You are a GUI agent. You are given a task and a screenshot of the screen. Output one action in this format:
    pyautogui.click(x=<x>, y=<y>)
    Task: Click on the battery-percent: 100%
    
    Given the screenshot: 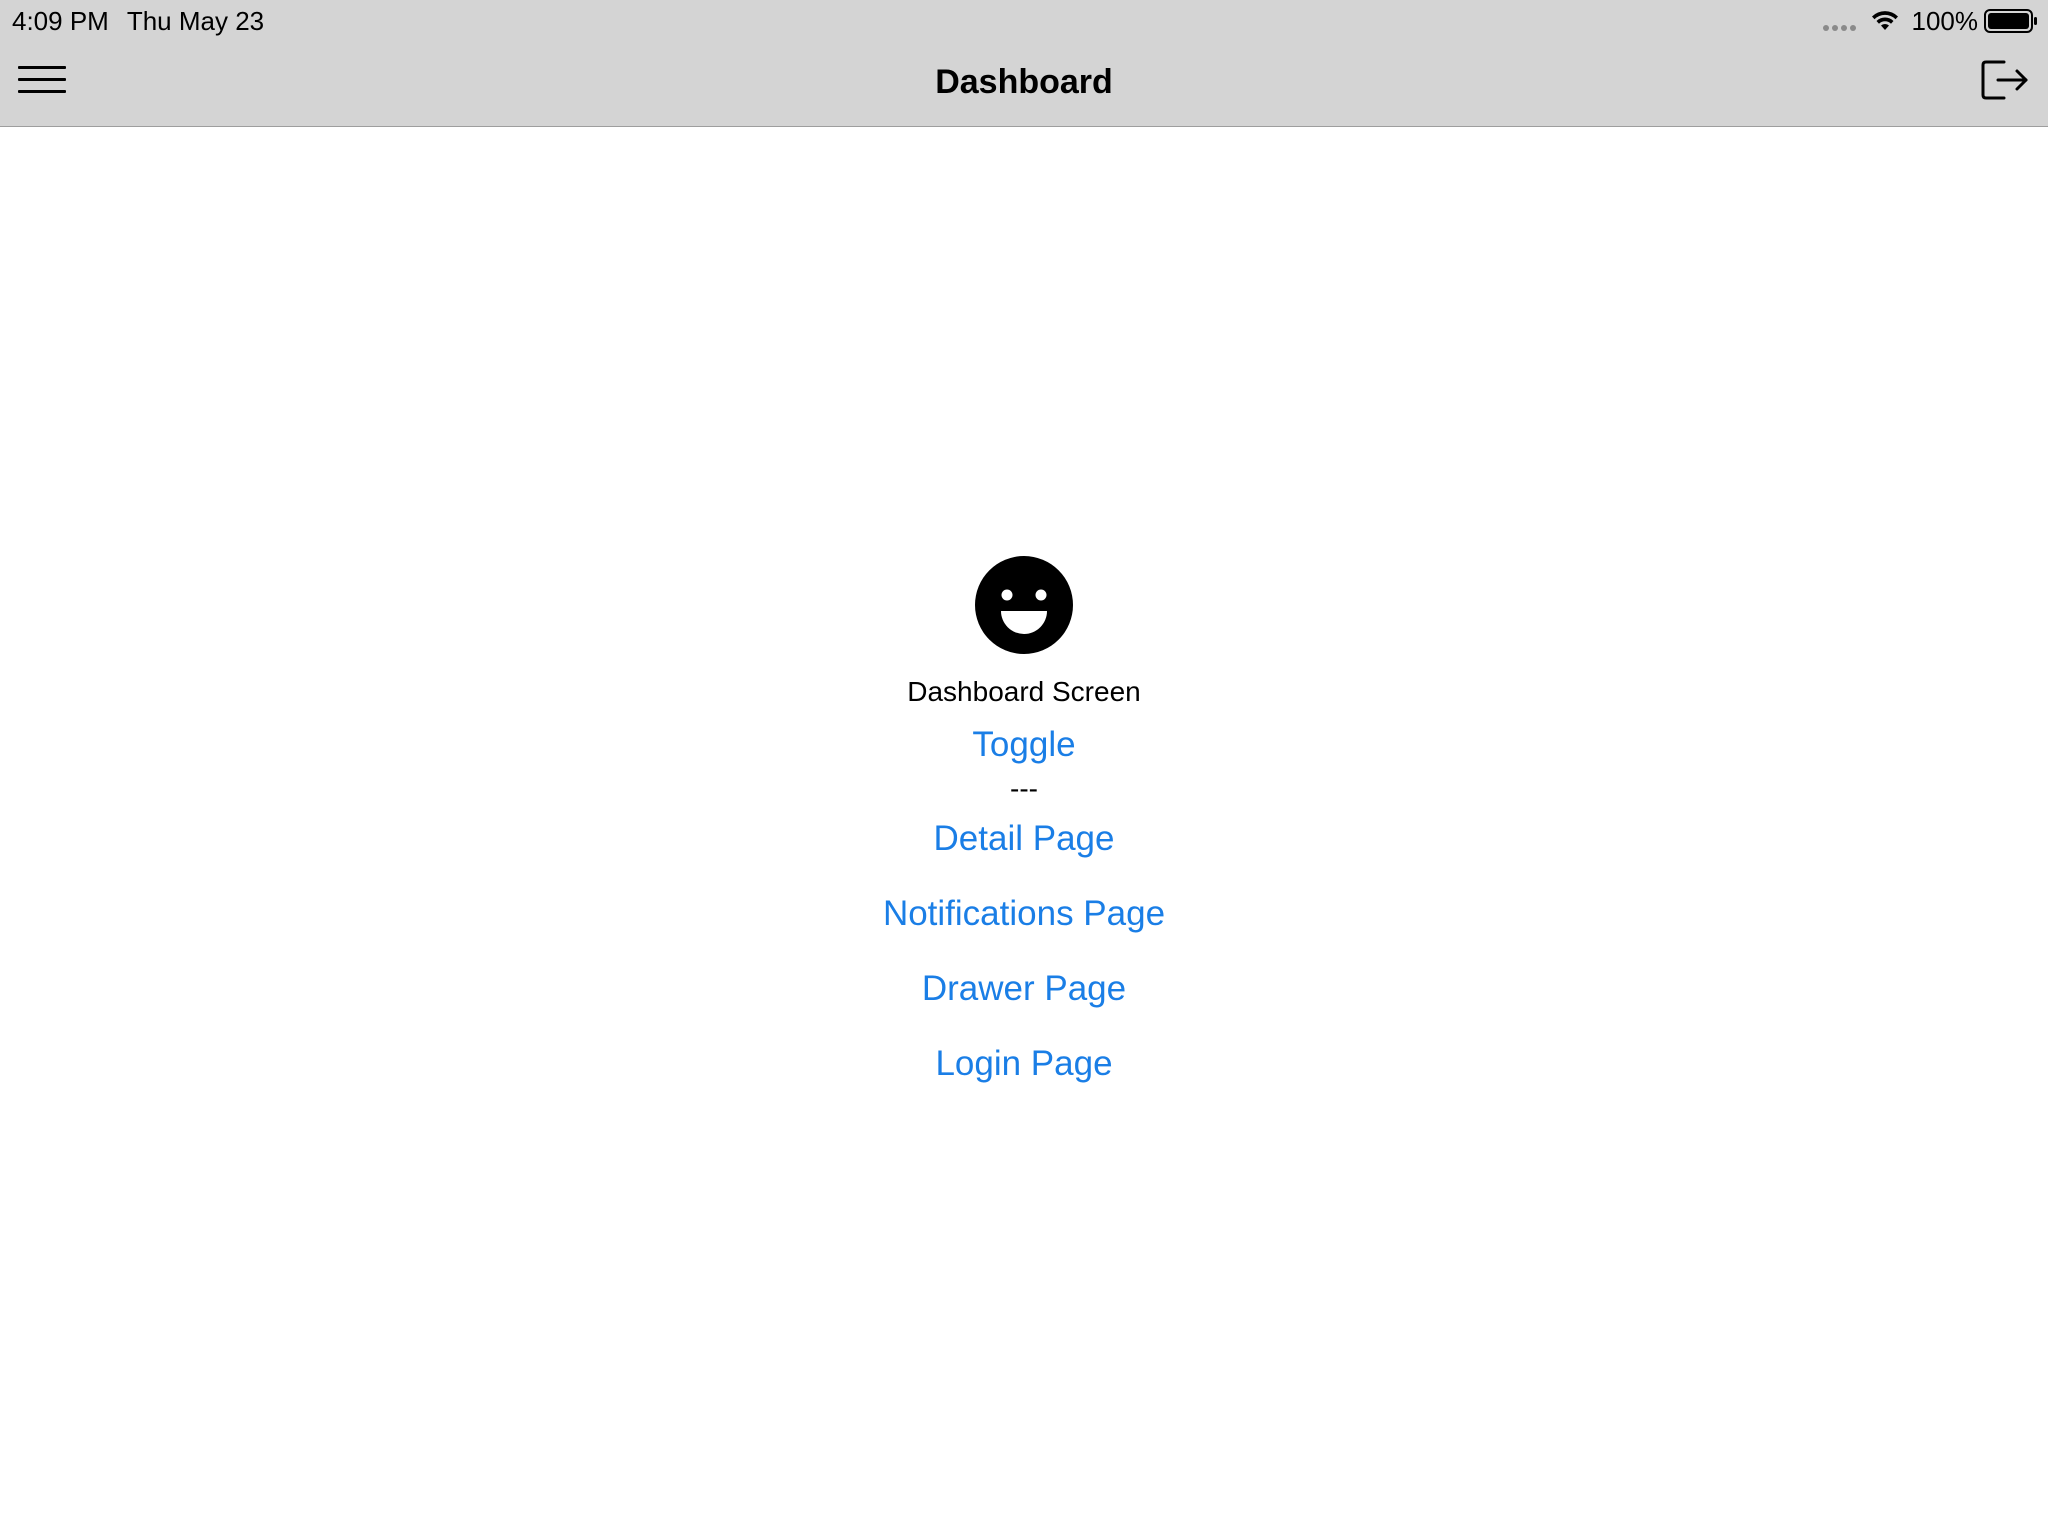 What is the action you would take?
    pyautogui.click(x=1945, y=20)
    